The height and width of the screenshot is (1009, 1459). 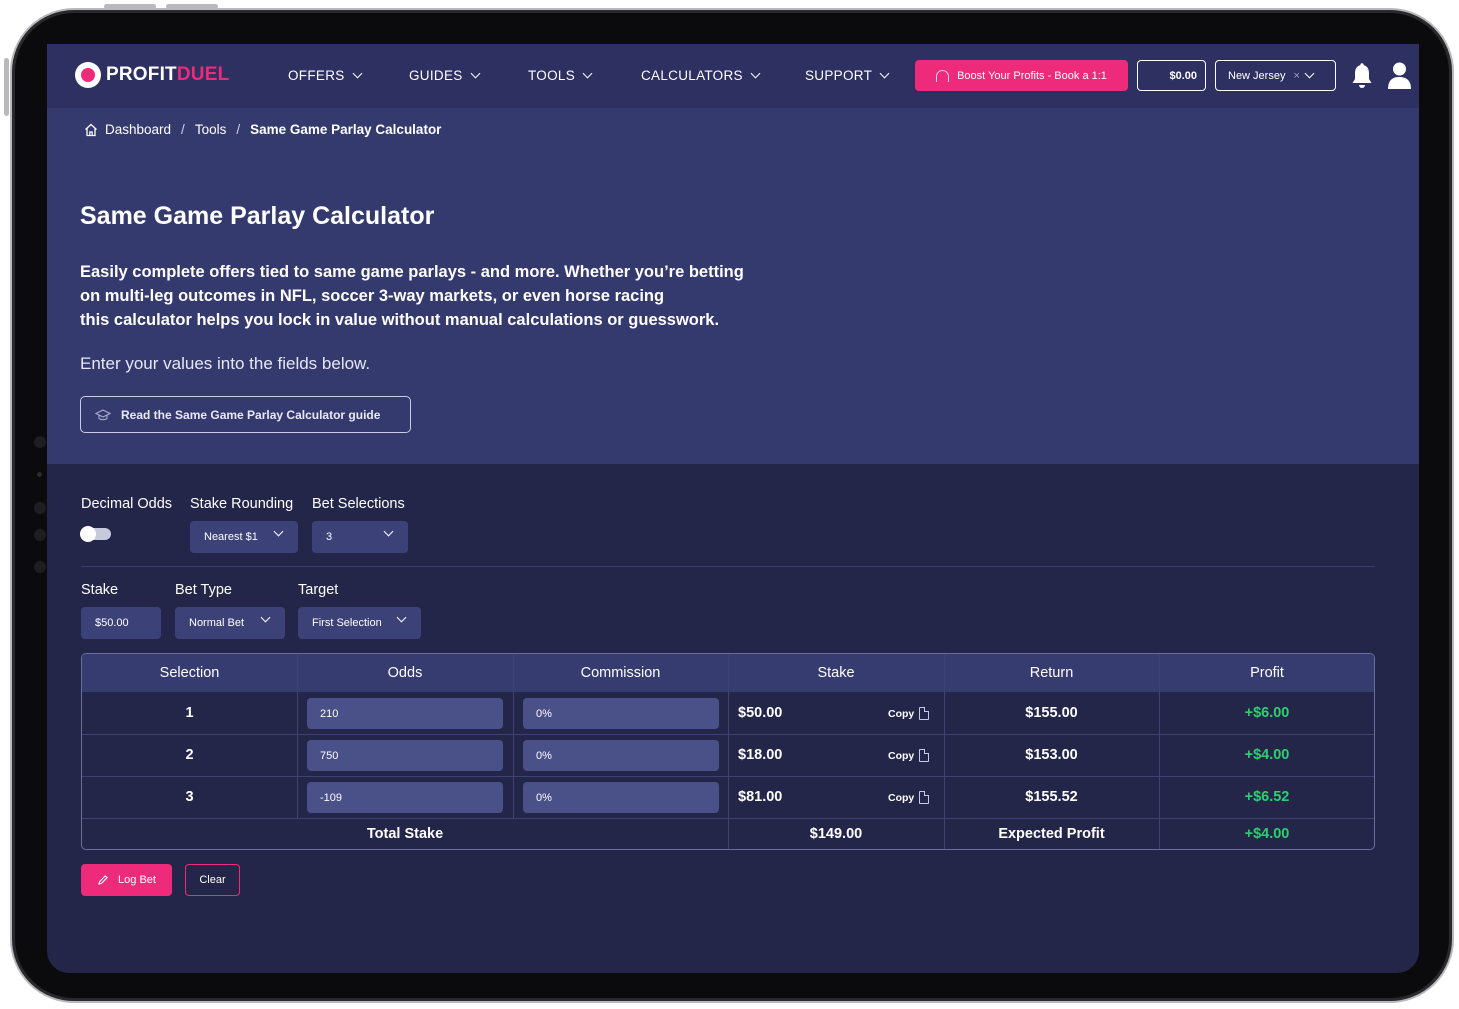 What do you see at coordinates (231, 537) in the screenshot?
I see `stake-rounding-value: Nearest $1` at bounding box center [231, 537].